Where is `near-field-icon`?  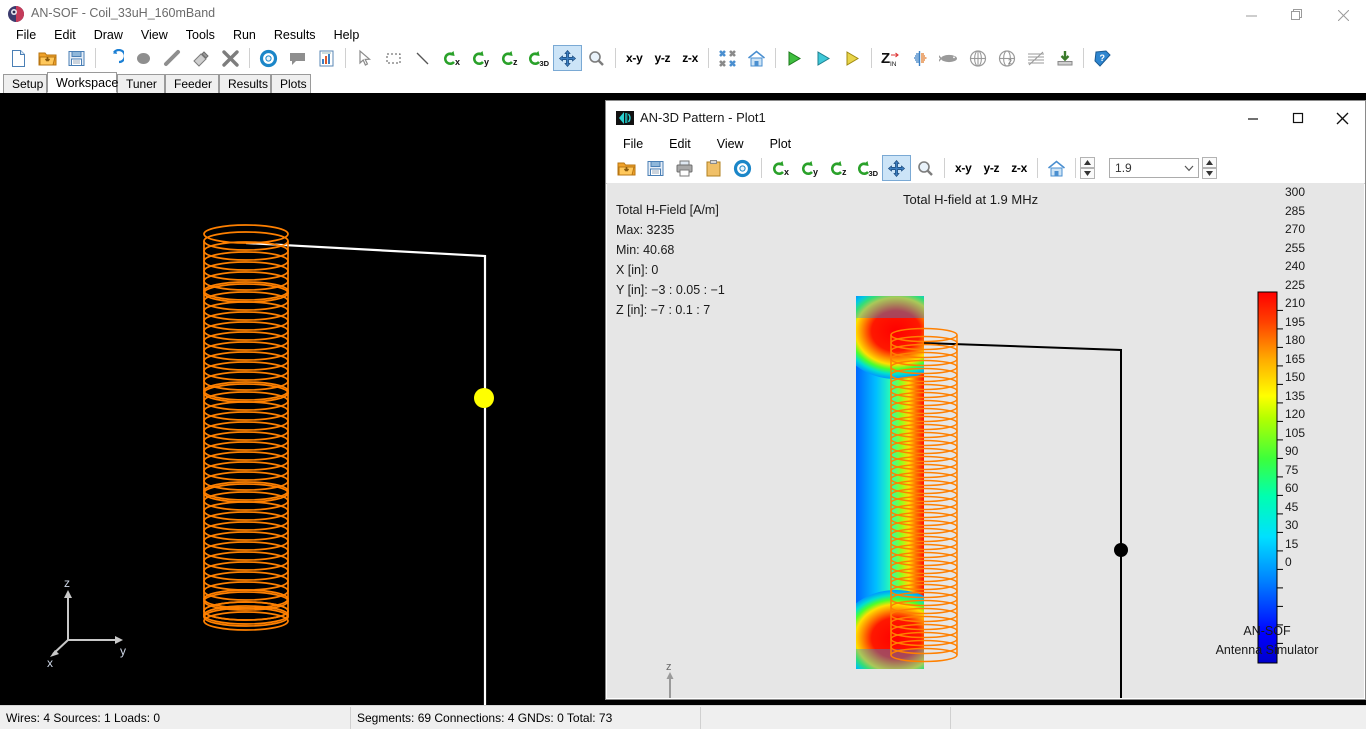 near-field-icon is located at coordinates (948, 58).